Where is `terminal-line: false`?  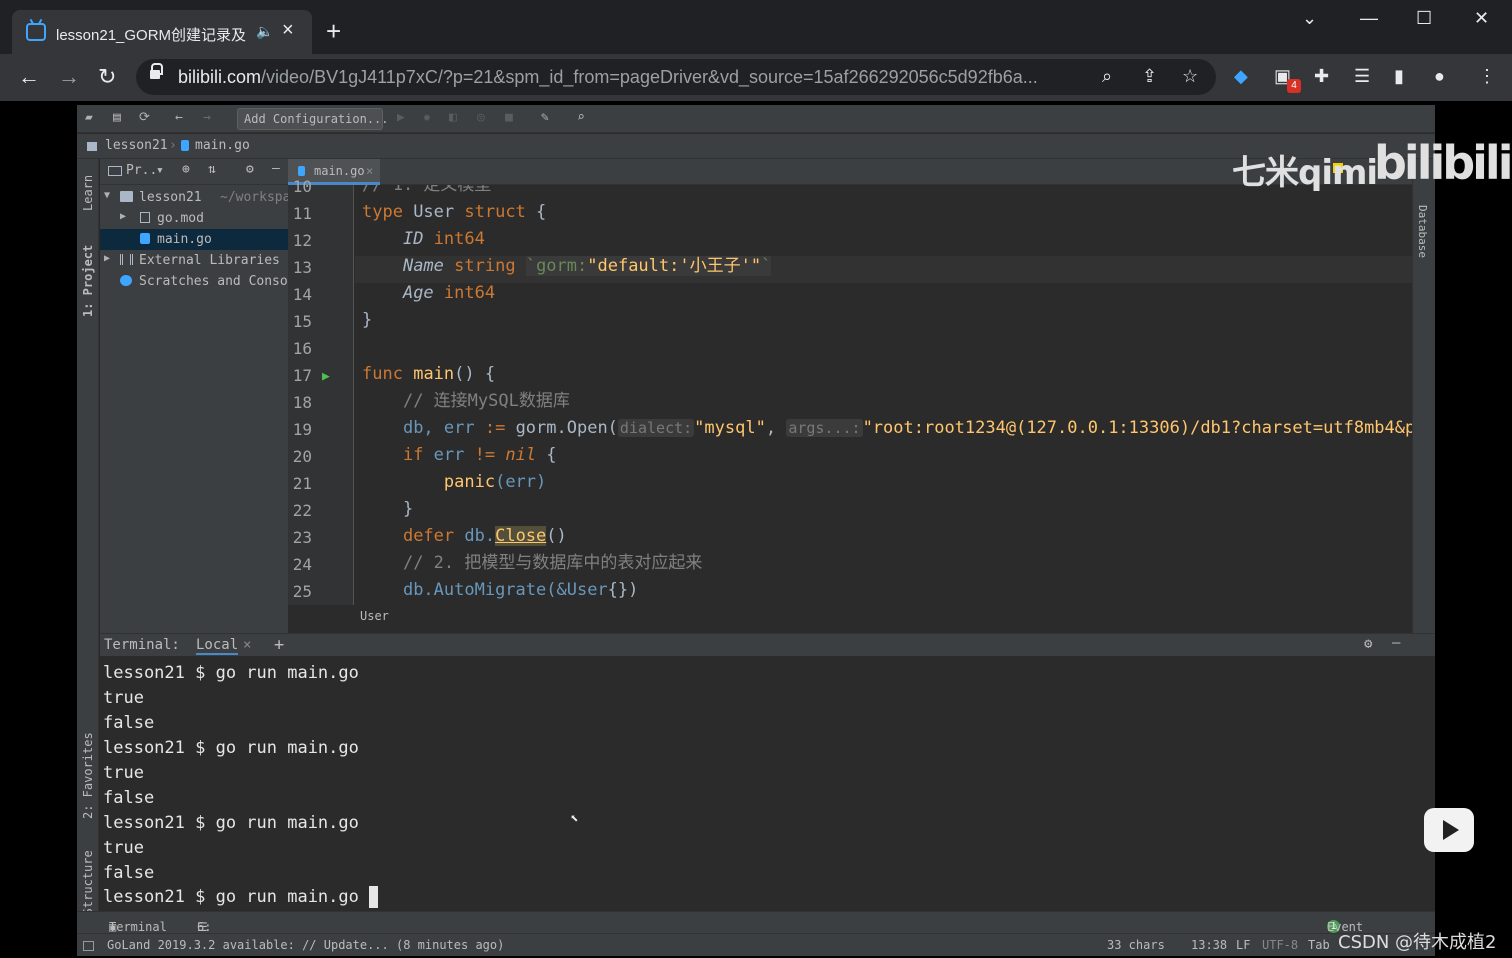
terminal-line: false is located at coordinates (129, 873).